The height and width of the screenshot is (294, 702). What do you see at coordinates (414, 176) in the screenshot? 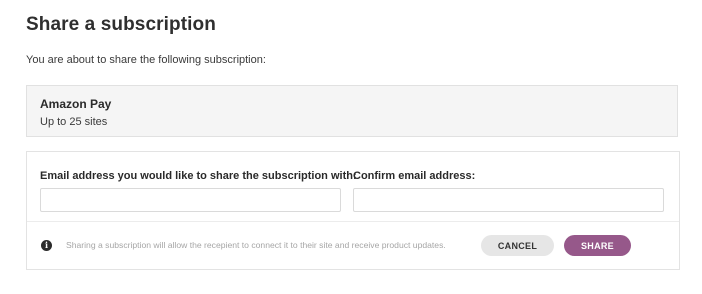
I see `confirm-email-field-label: Confirm email address:` at bounding box center [414, 176].